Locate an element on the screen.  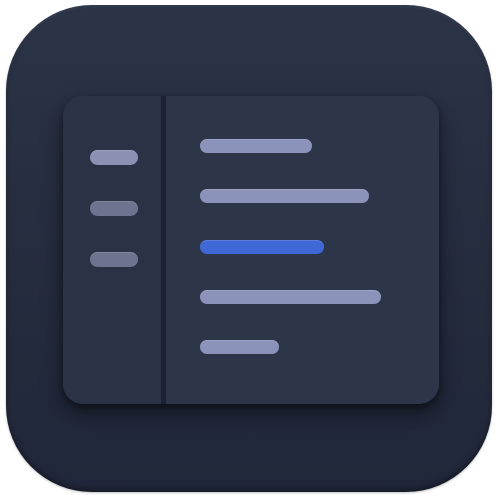
list-line-selected is located at coordinates (262, 247).